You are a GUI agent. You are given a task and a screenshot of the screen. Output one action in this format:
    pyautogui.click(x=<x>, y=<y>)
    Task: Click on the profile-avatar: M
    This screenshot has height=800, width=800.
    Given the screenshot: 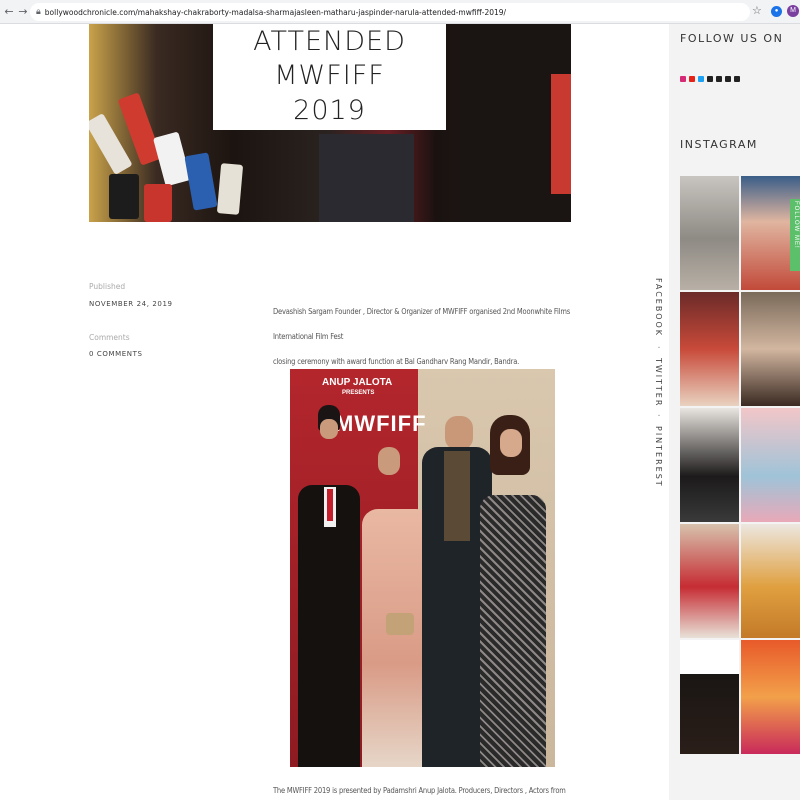 What is the action you would take?
    pyautogui.click(x=793, y=11)
    